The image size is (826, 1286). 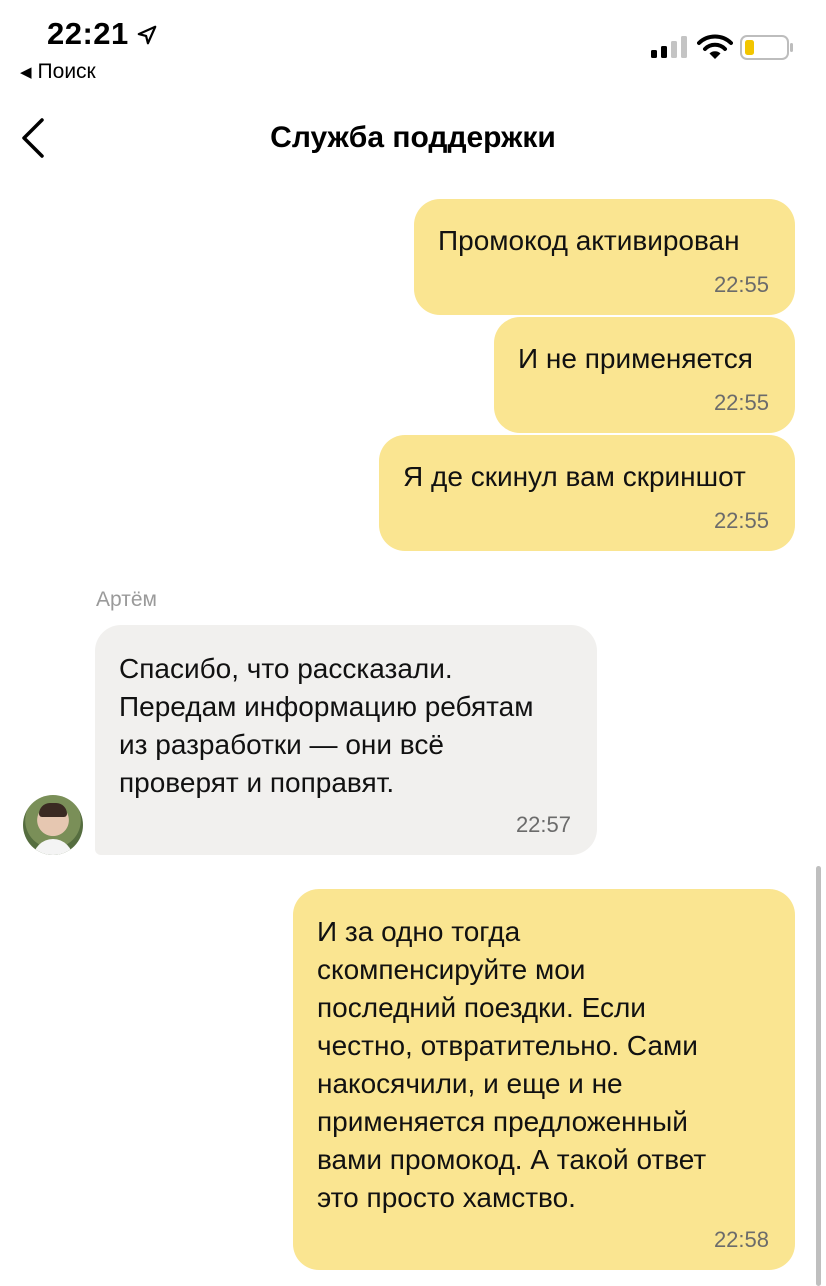 I want to click on message-line: накосячили, и еще и не, so click(x=470, y=1083).